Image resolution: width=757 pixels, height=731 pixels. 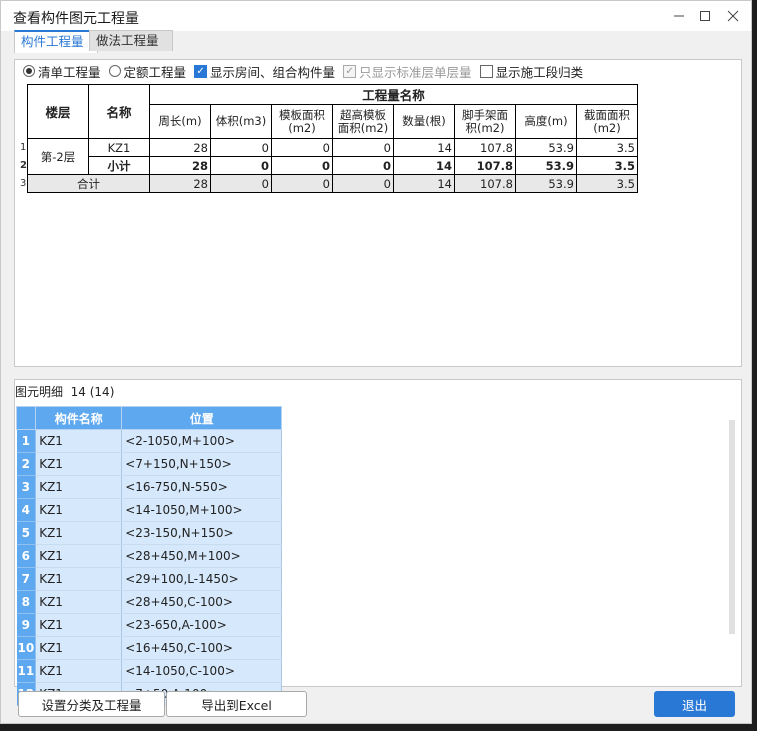 What do you see at coordinates (29, 71) in the screenshot?
I see `radio-on-icon` at bounding box center [29, 71].